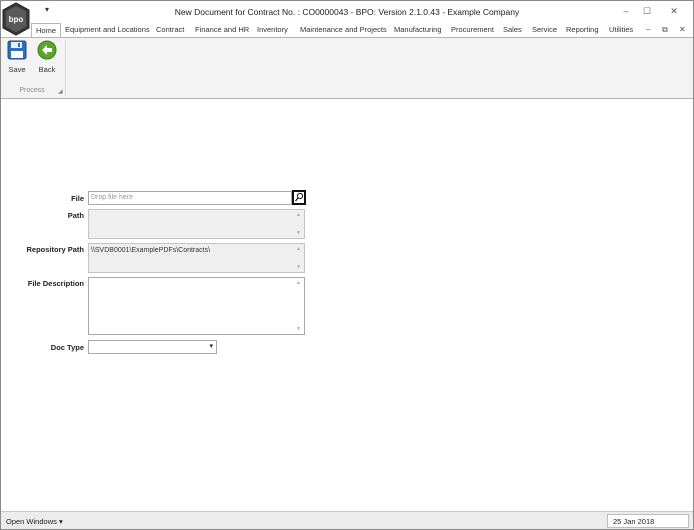 Image resolution: width=694 pixels, height=530 pixels. I want to click on tab-manufacturing: Manufacturing, so click(418, 30).